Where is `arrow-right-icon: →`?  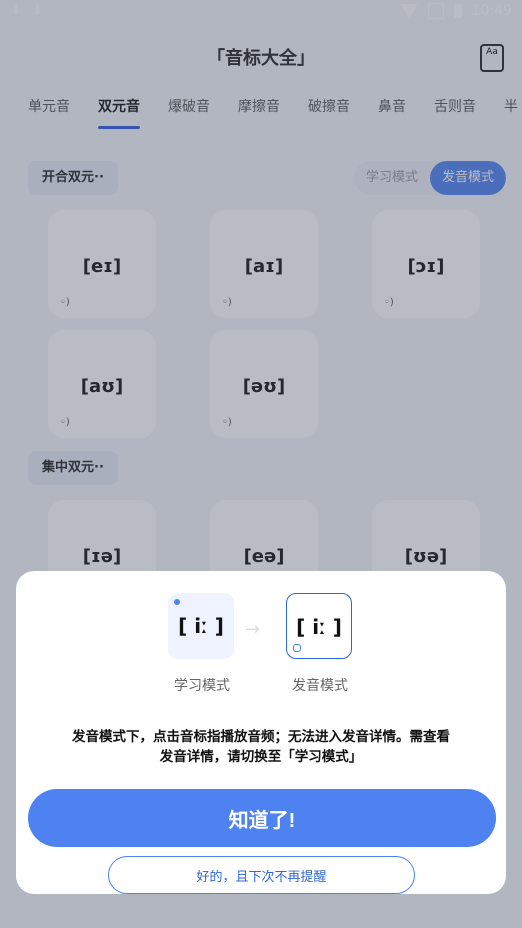 arrow-right-icon: → is located at coordinates (253, 629).